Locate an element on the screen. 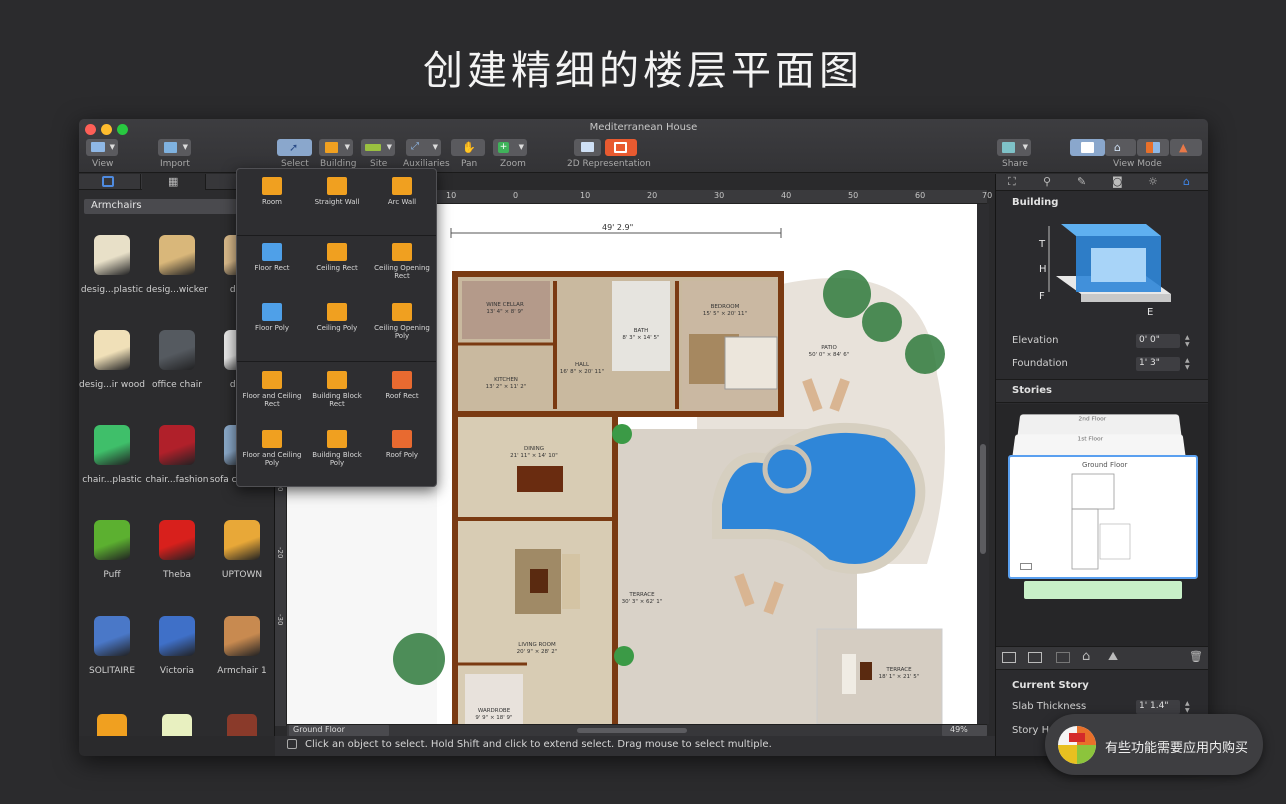  library-item: UPTOWN is located at coordinates (242, 545).